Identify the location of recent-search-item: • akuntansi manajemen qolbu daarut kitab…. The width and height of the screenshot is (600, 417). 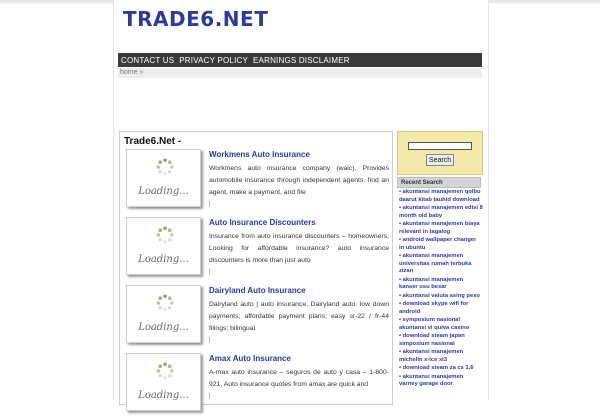
(441, 196).